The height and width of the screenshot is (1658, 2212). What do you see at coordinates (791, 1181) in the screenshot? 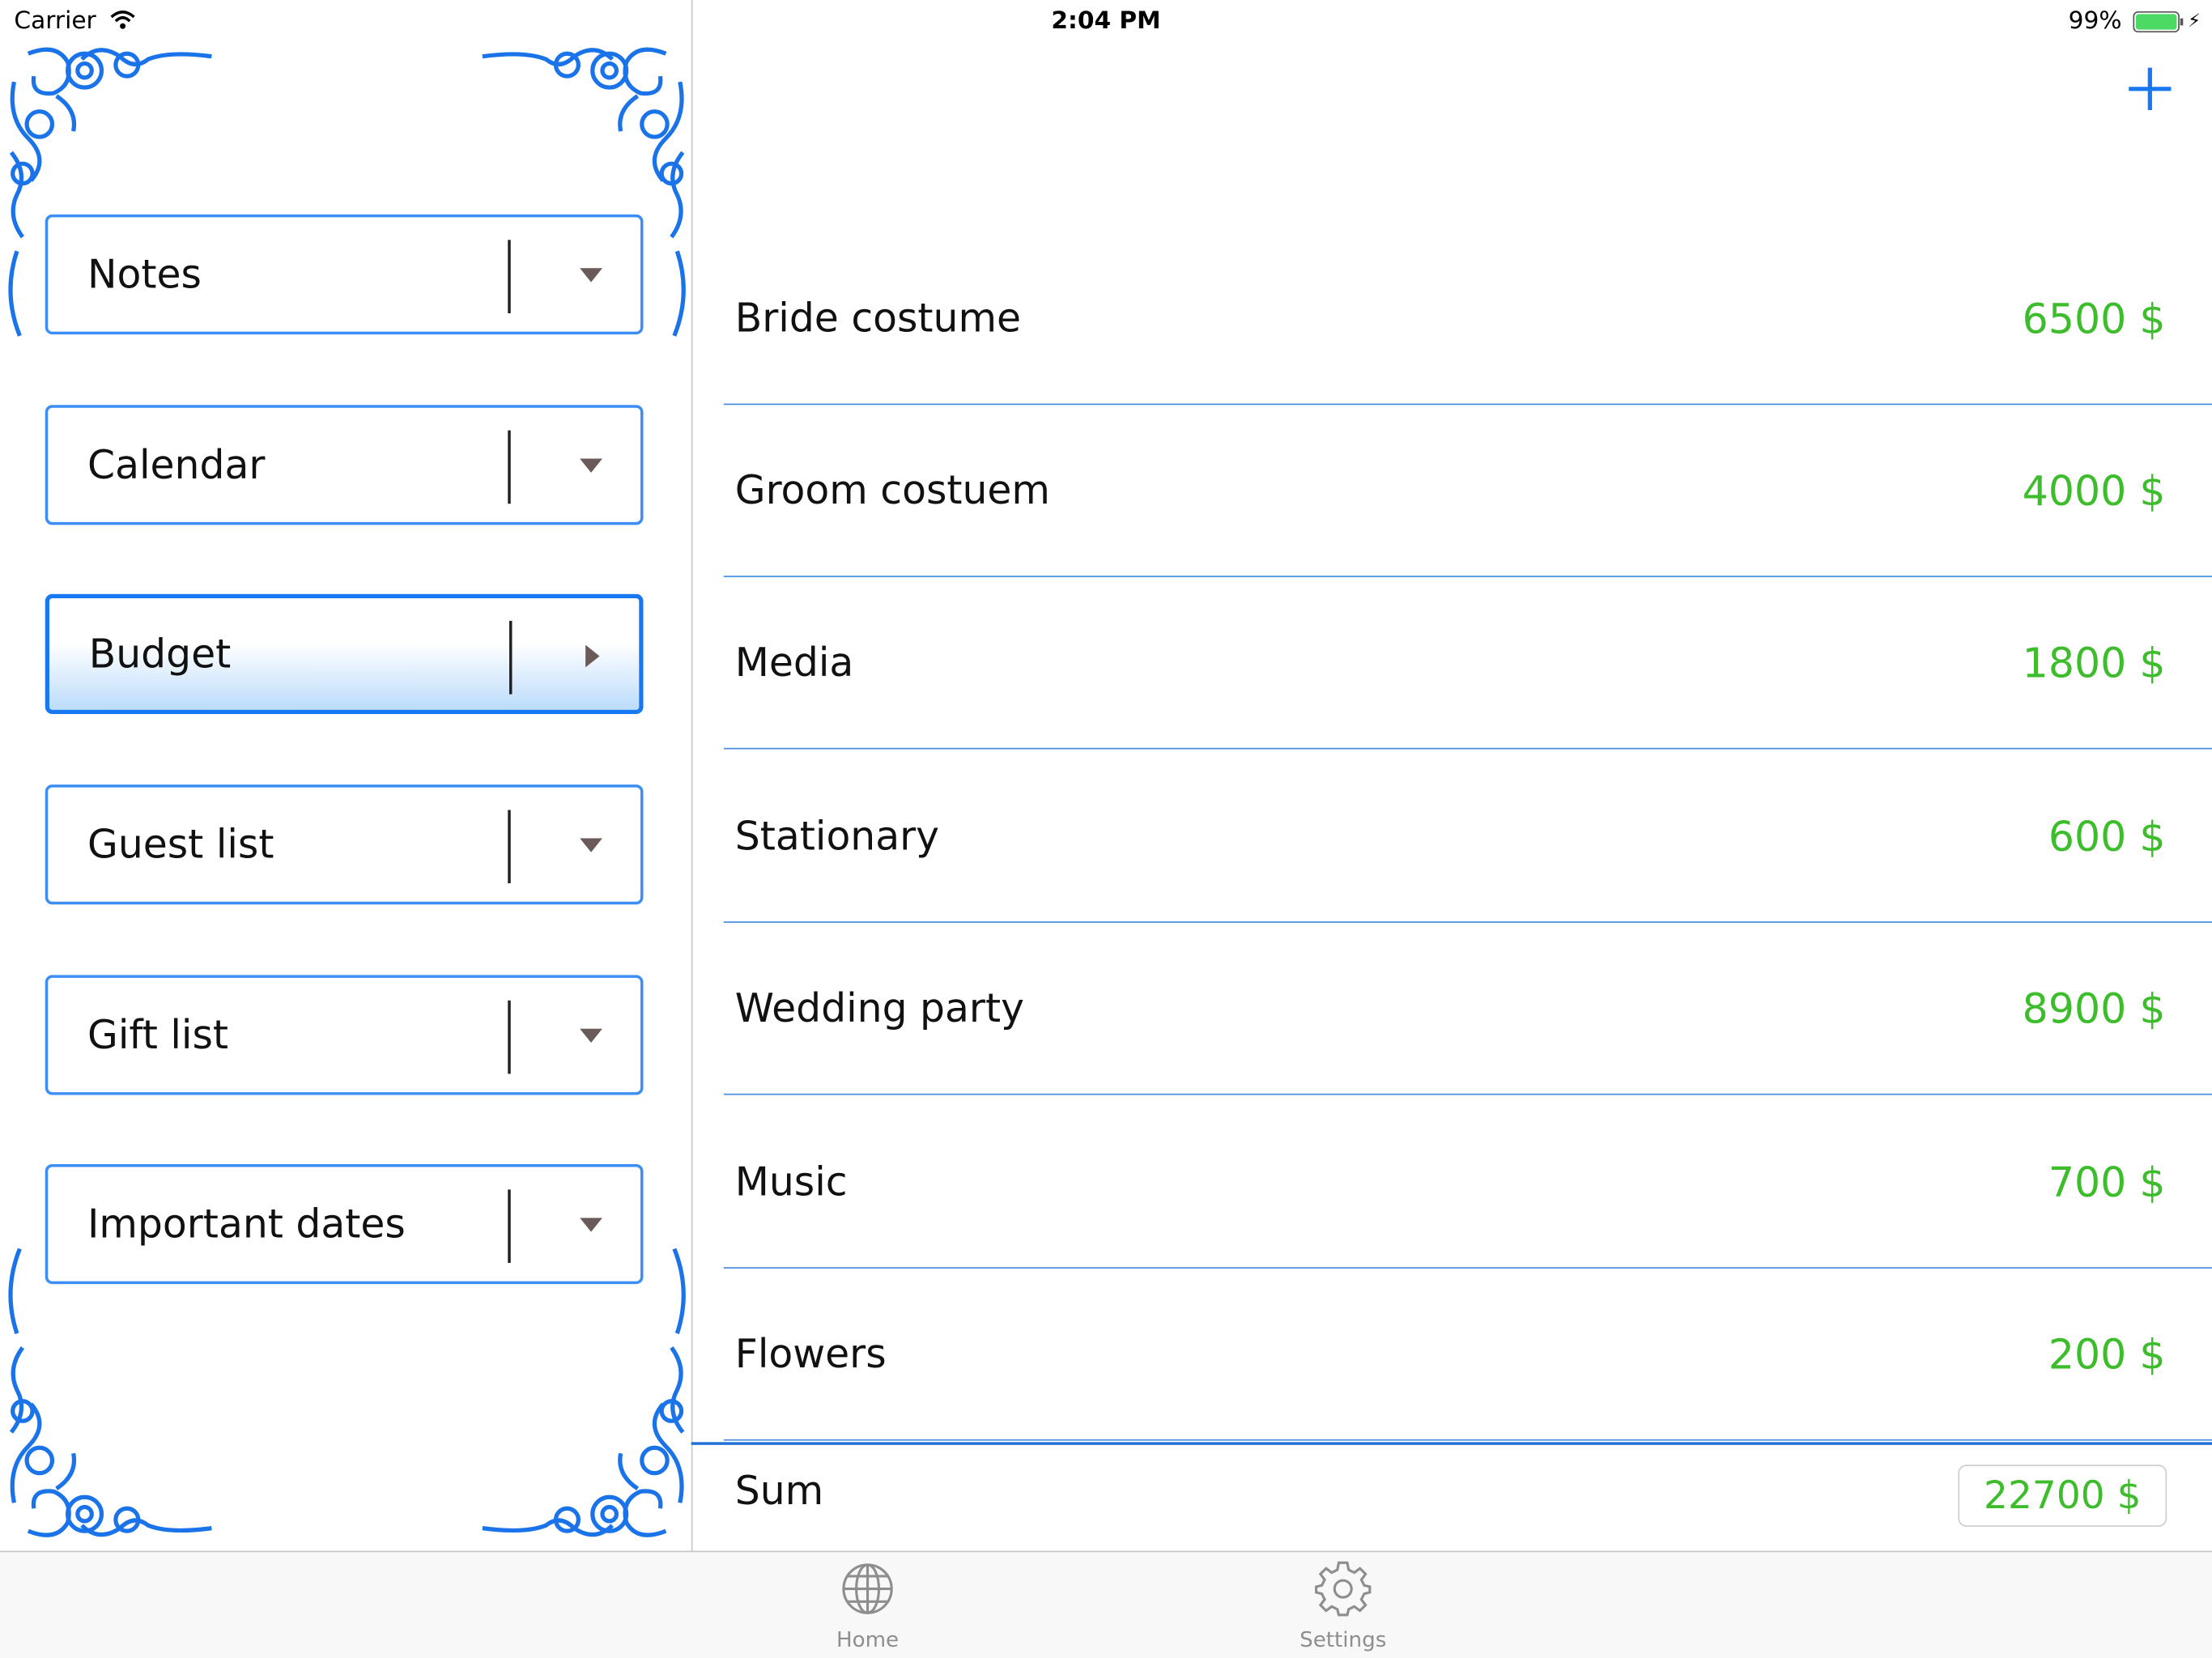
I see `budget-item-name: Music` at bounding box center [791, 1181].